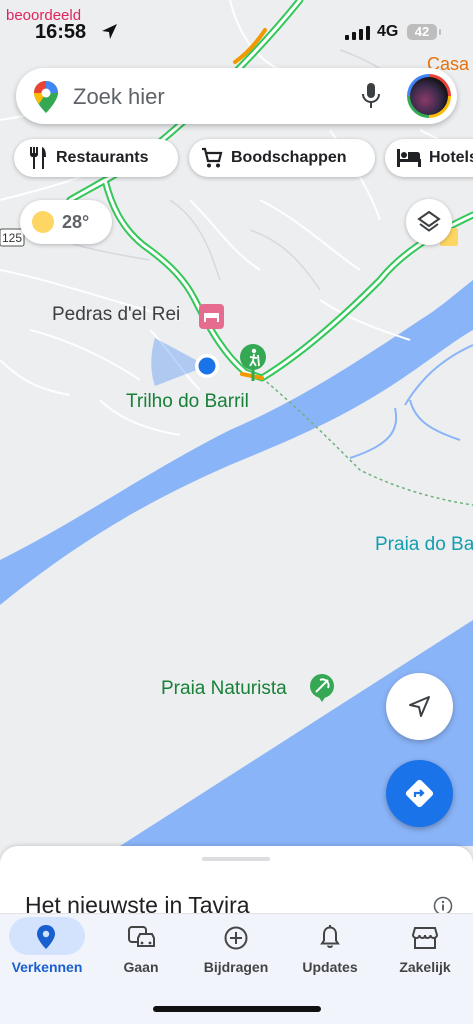  I want to click on chip-label: Restaurants, so click(102, 157).